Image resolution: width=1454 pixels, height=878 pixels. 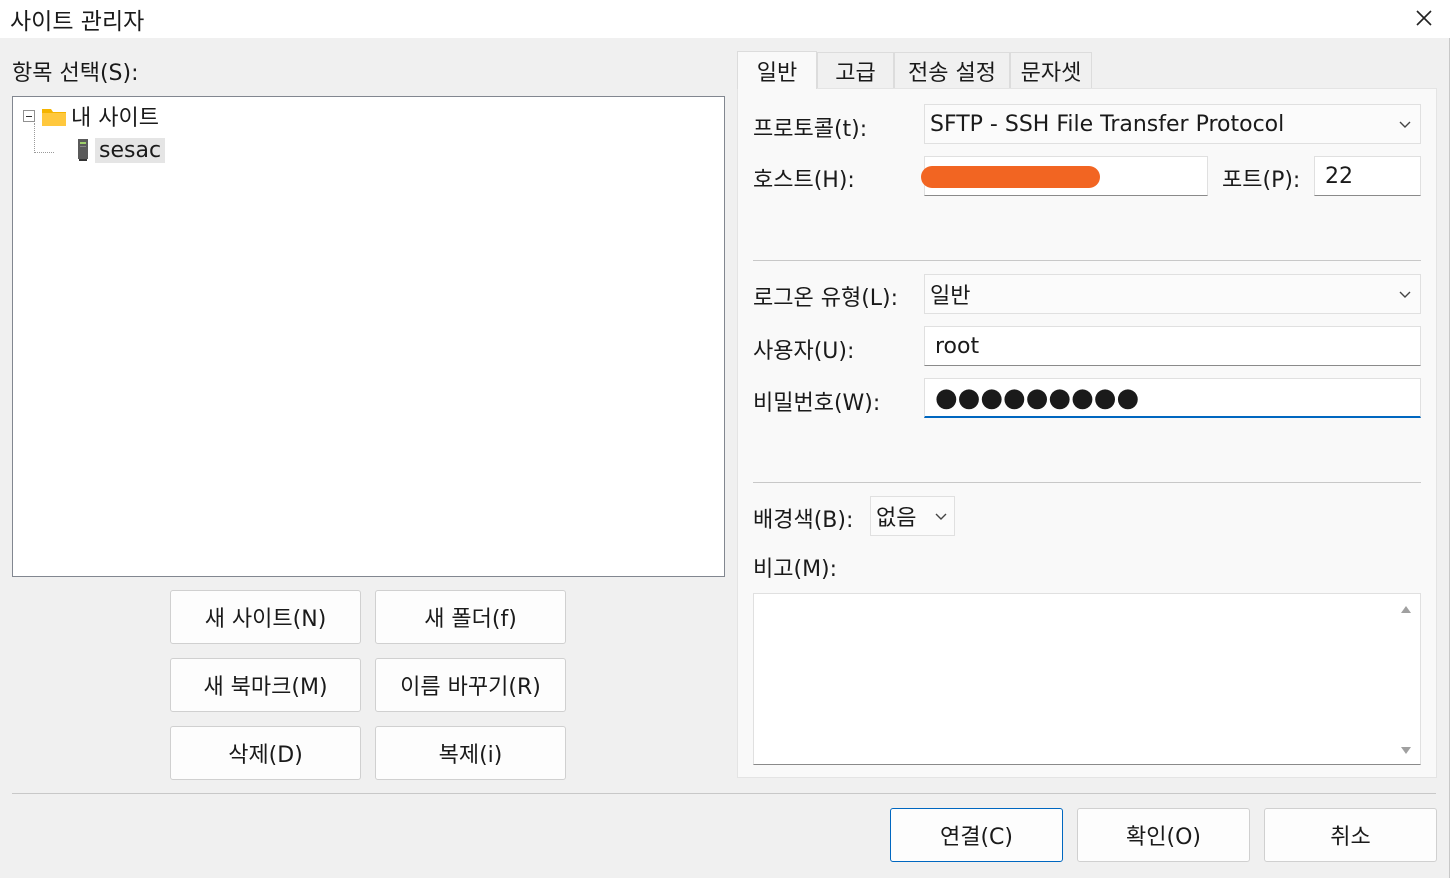 I want to click on delete-button: 삭제(D), so click(x=265, y=753).